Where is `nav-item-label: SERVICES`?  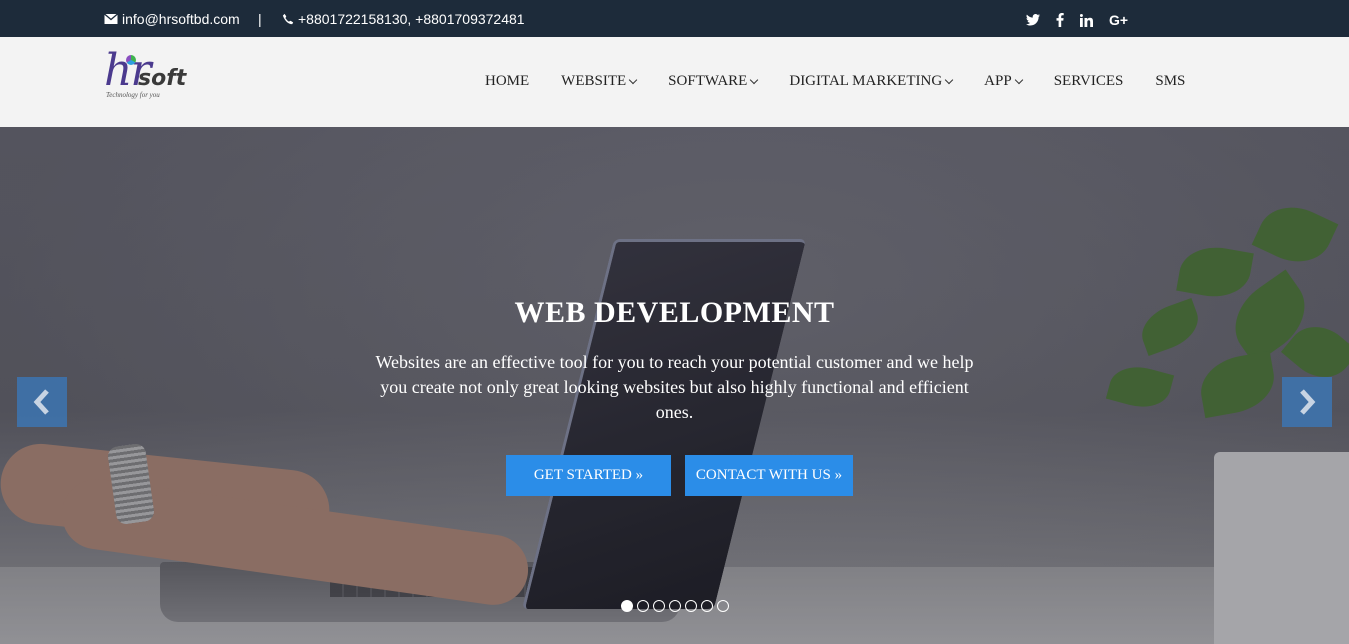 nav-item-label: SERVICES is located at coordinates (1088, 81).